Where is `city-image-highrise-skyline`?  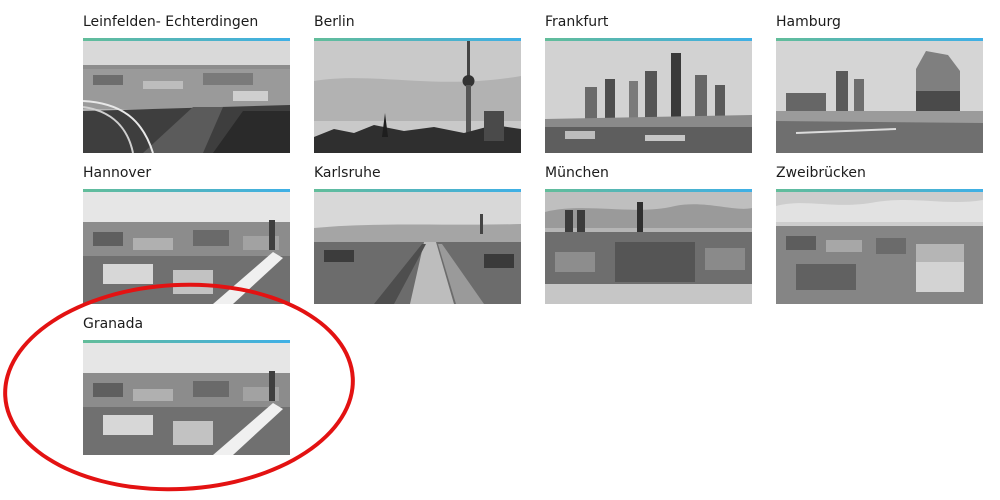 city-image-highrise-skyline is located at coordinates (648, 97).